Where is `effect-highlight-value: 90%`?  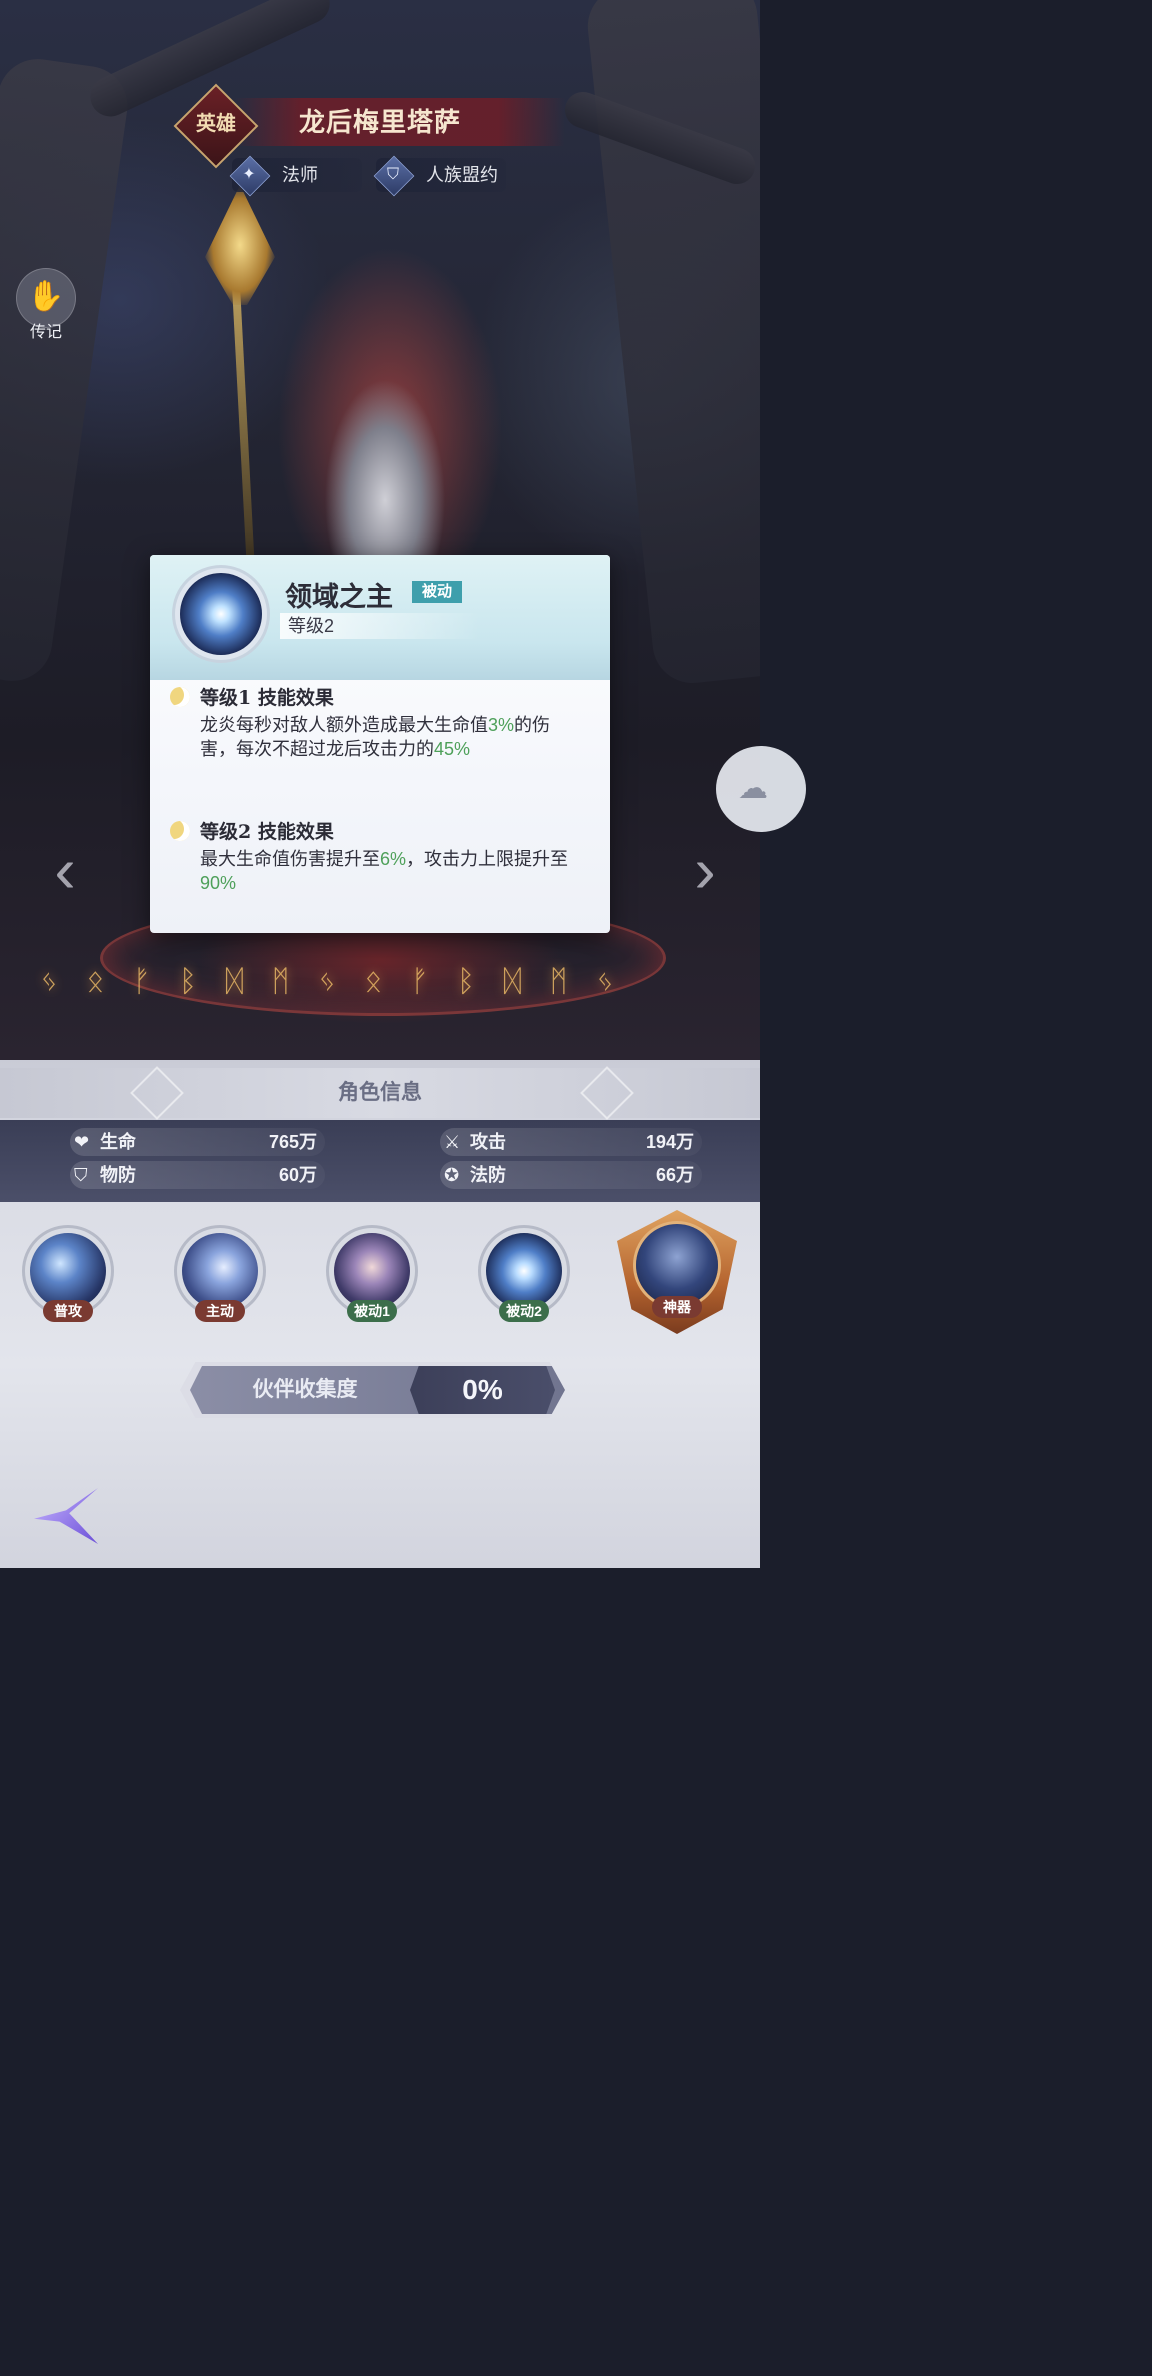 effect-highlight-value: 90% is located at coordinates (218, 883).